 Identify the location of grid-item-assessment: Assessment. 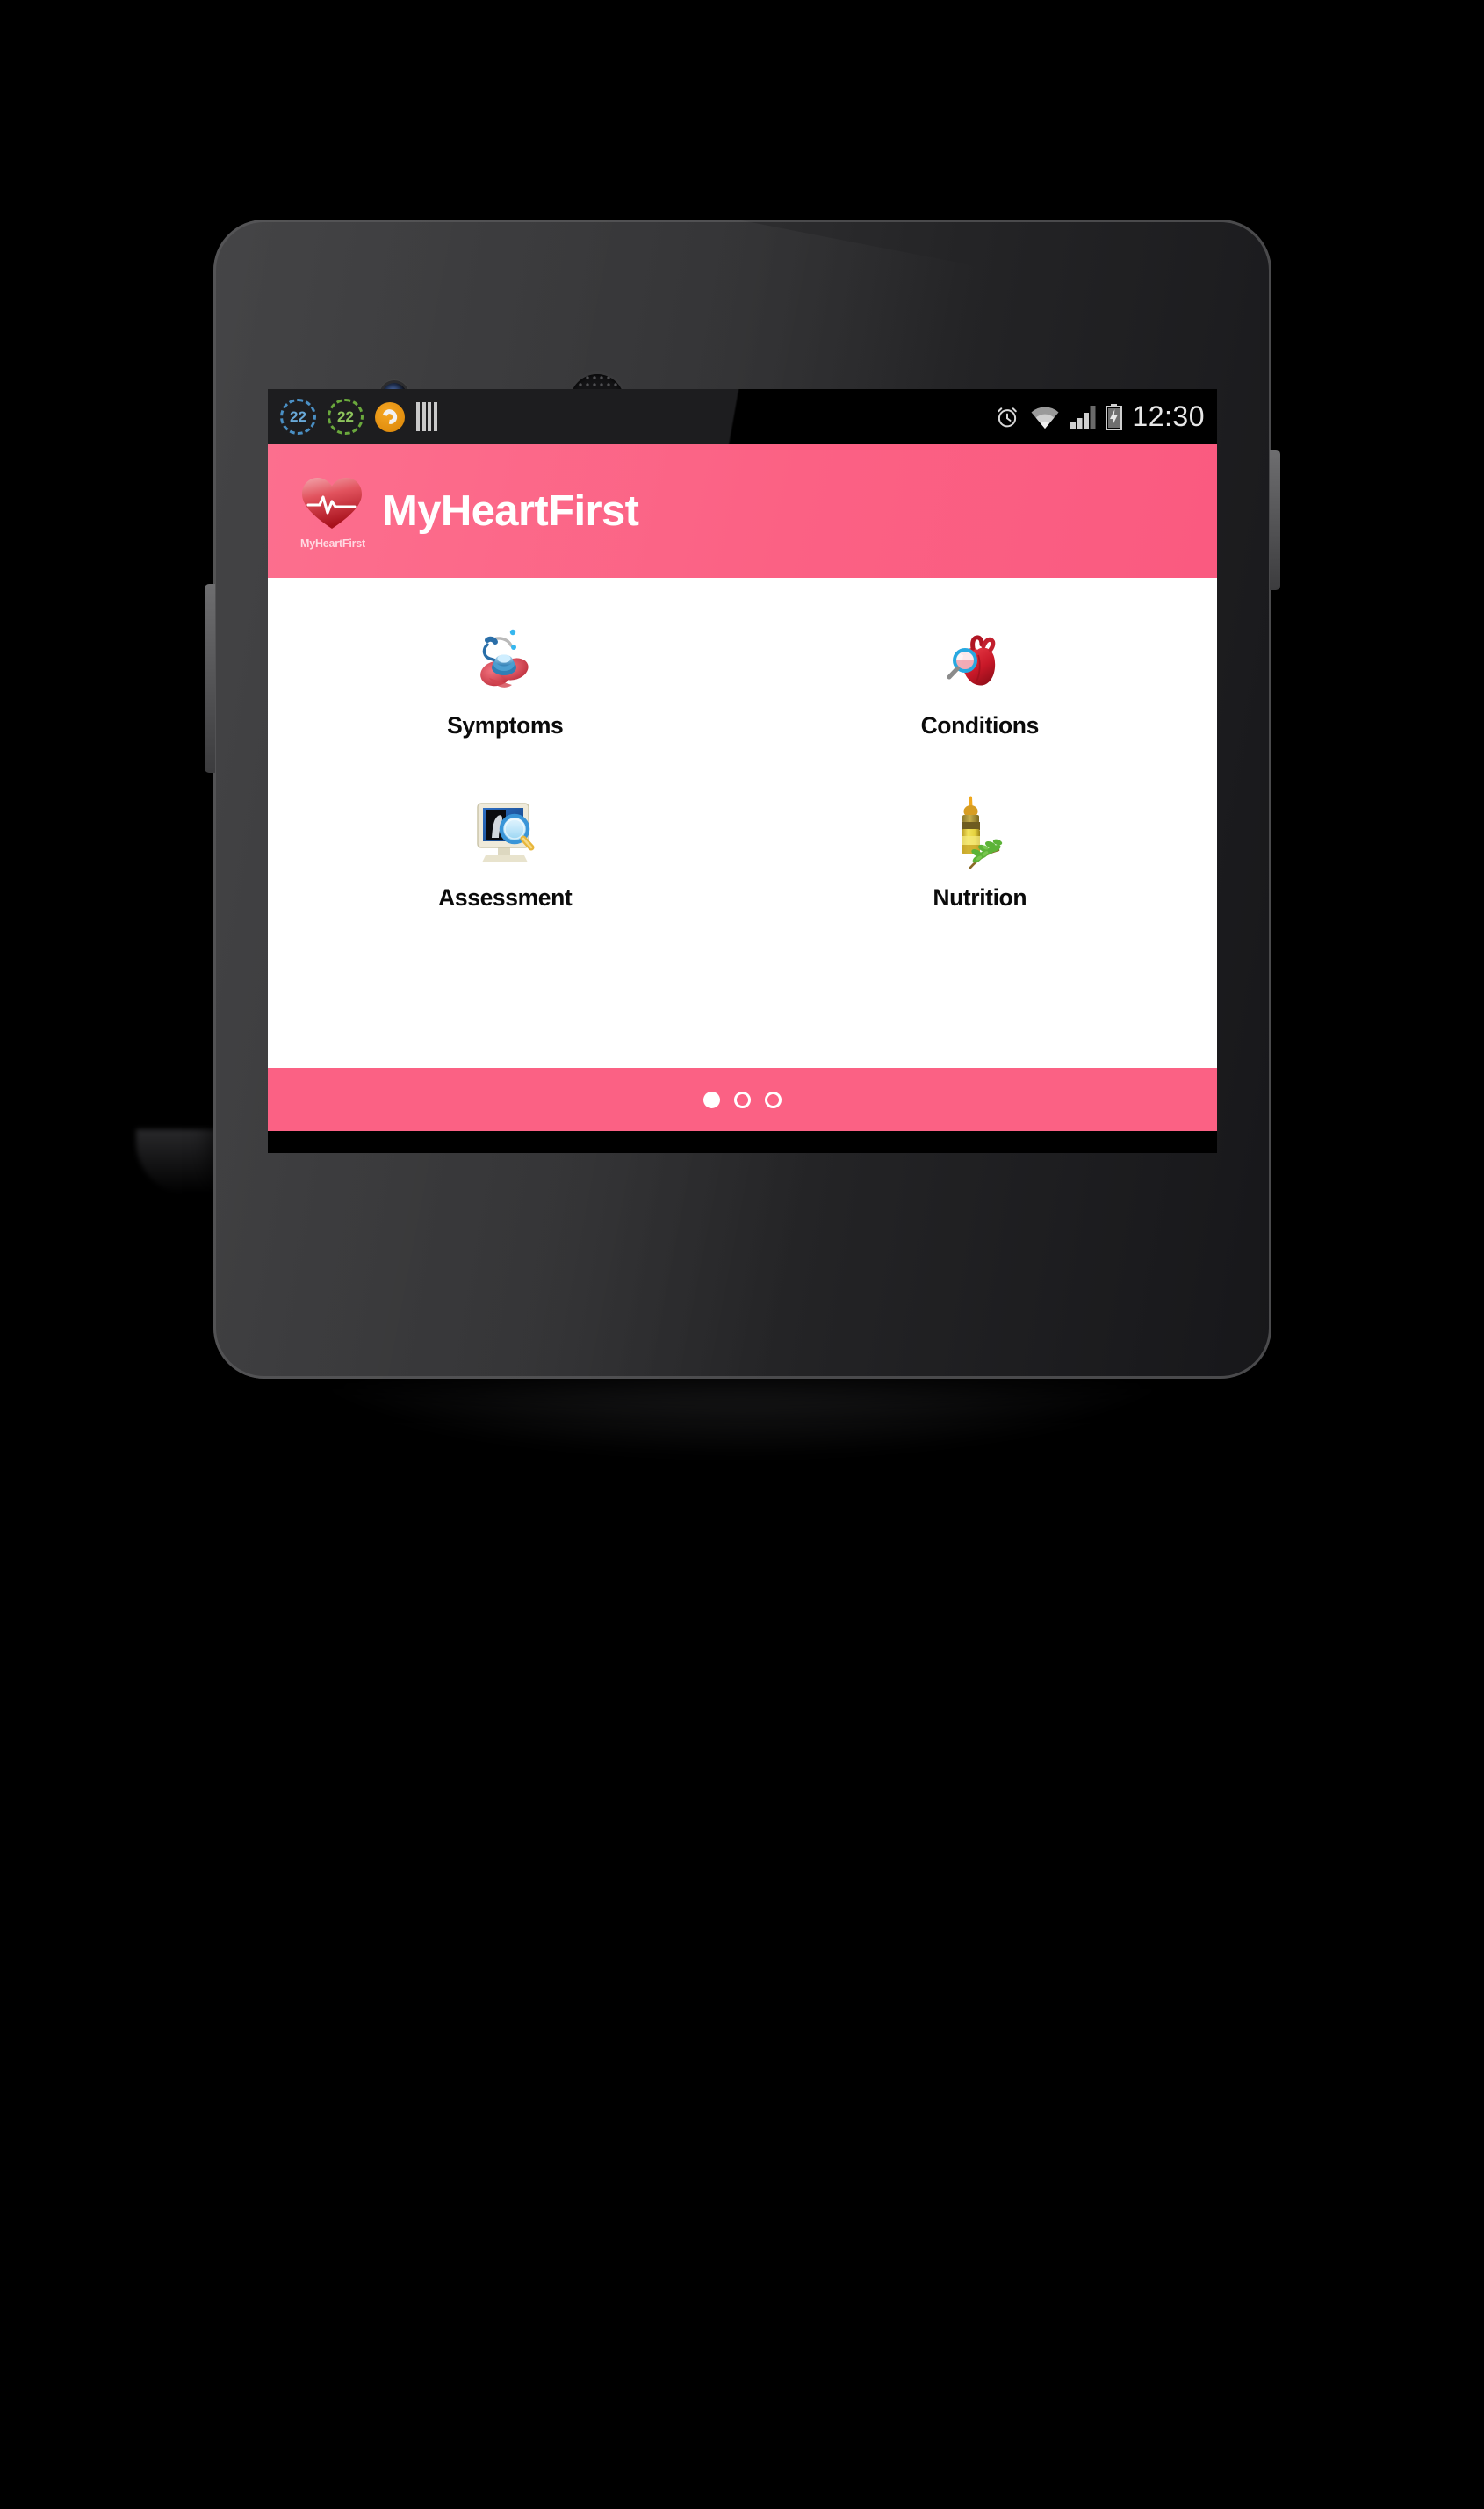
(505, 851).